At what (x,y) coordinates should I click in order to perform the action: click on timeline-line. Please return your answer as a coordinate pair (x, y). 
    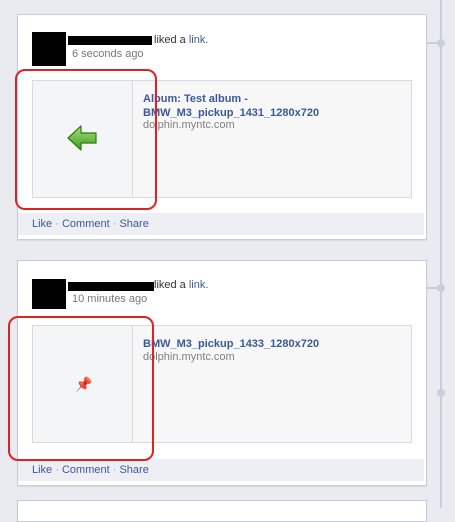
    Looking at the image, I should click on (441, 254).